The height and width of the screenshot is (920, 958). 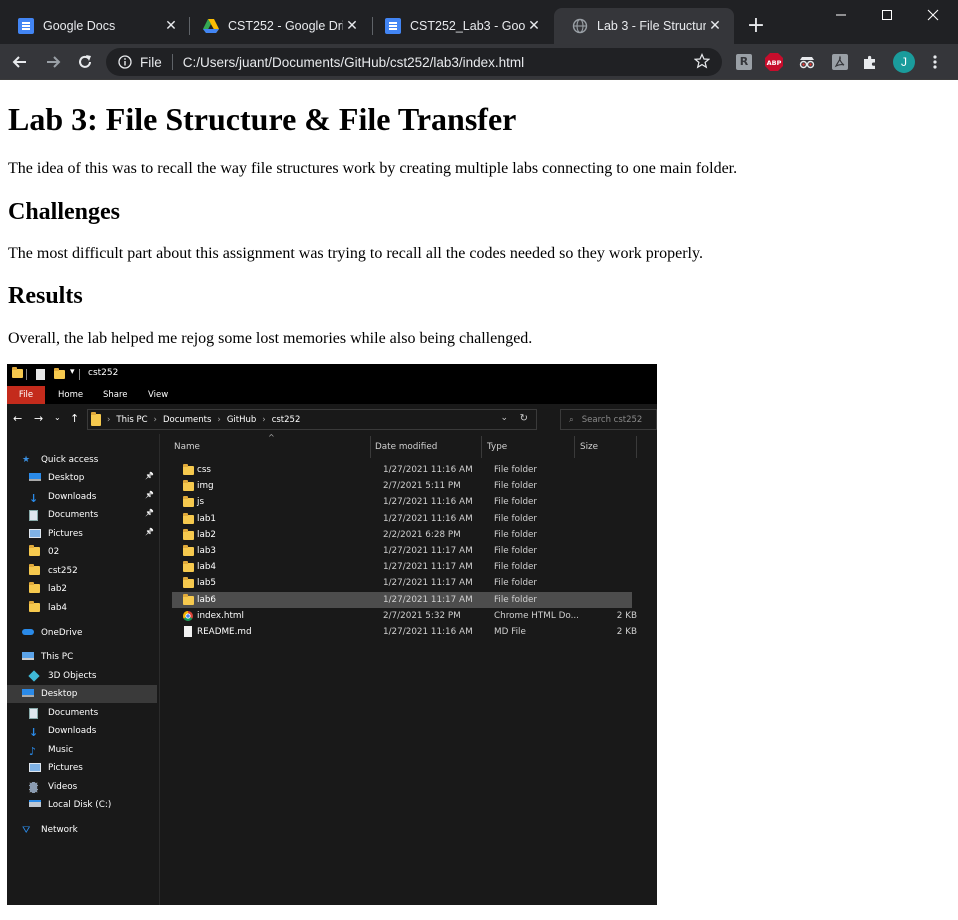 I want to click on tab-google-drive: CST252 - Google Drive ✕, so click(x=278, y=26).